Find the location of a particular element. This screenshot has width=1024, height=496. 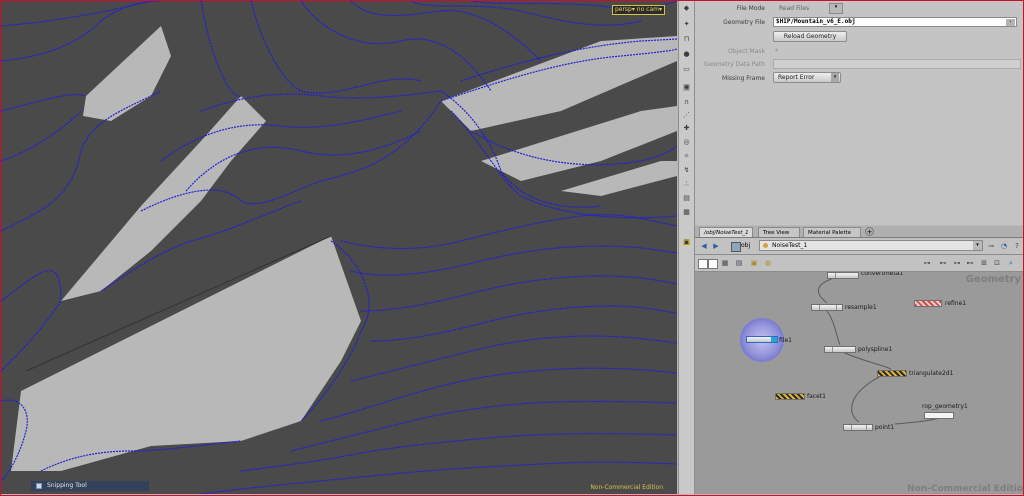

path-node-field: NoiseTest_1 ▾ is located at coordinates (871, 245).